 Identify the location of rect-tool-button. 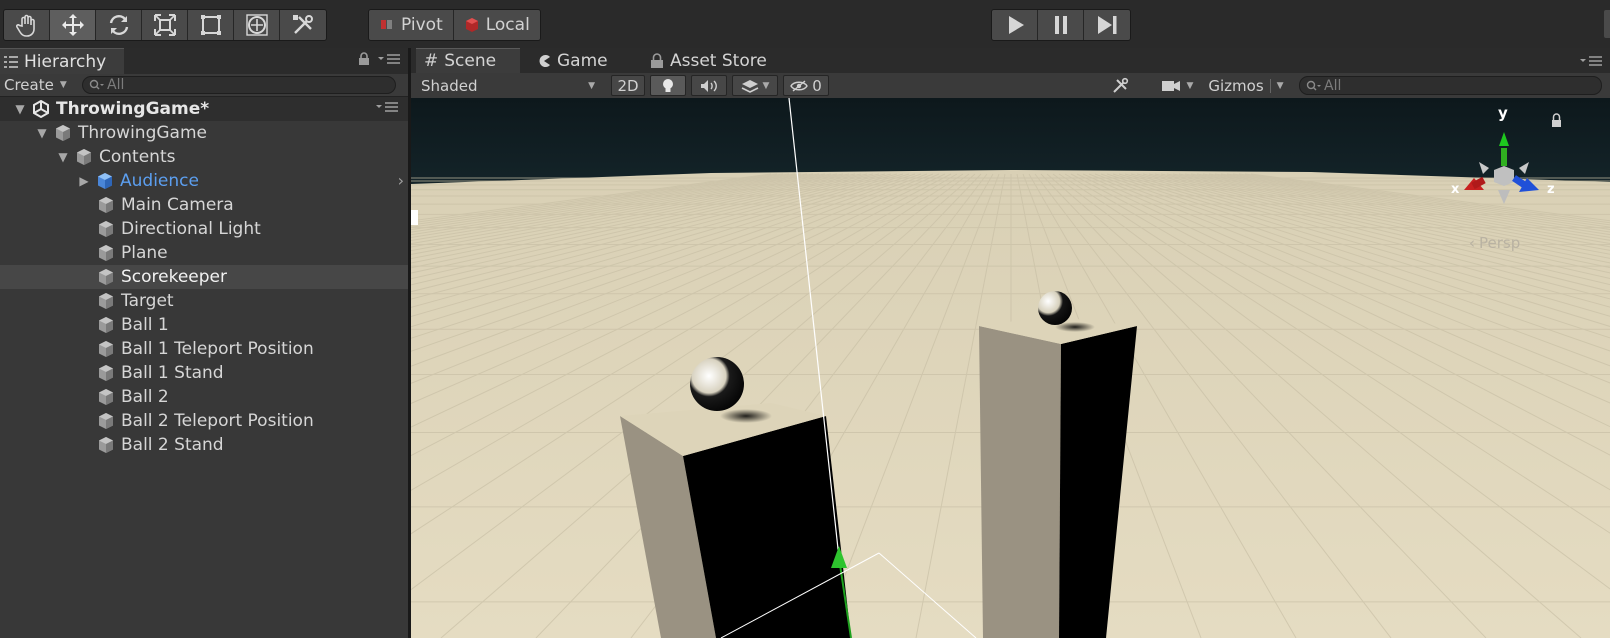
(211, 25).